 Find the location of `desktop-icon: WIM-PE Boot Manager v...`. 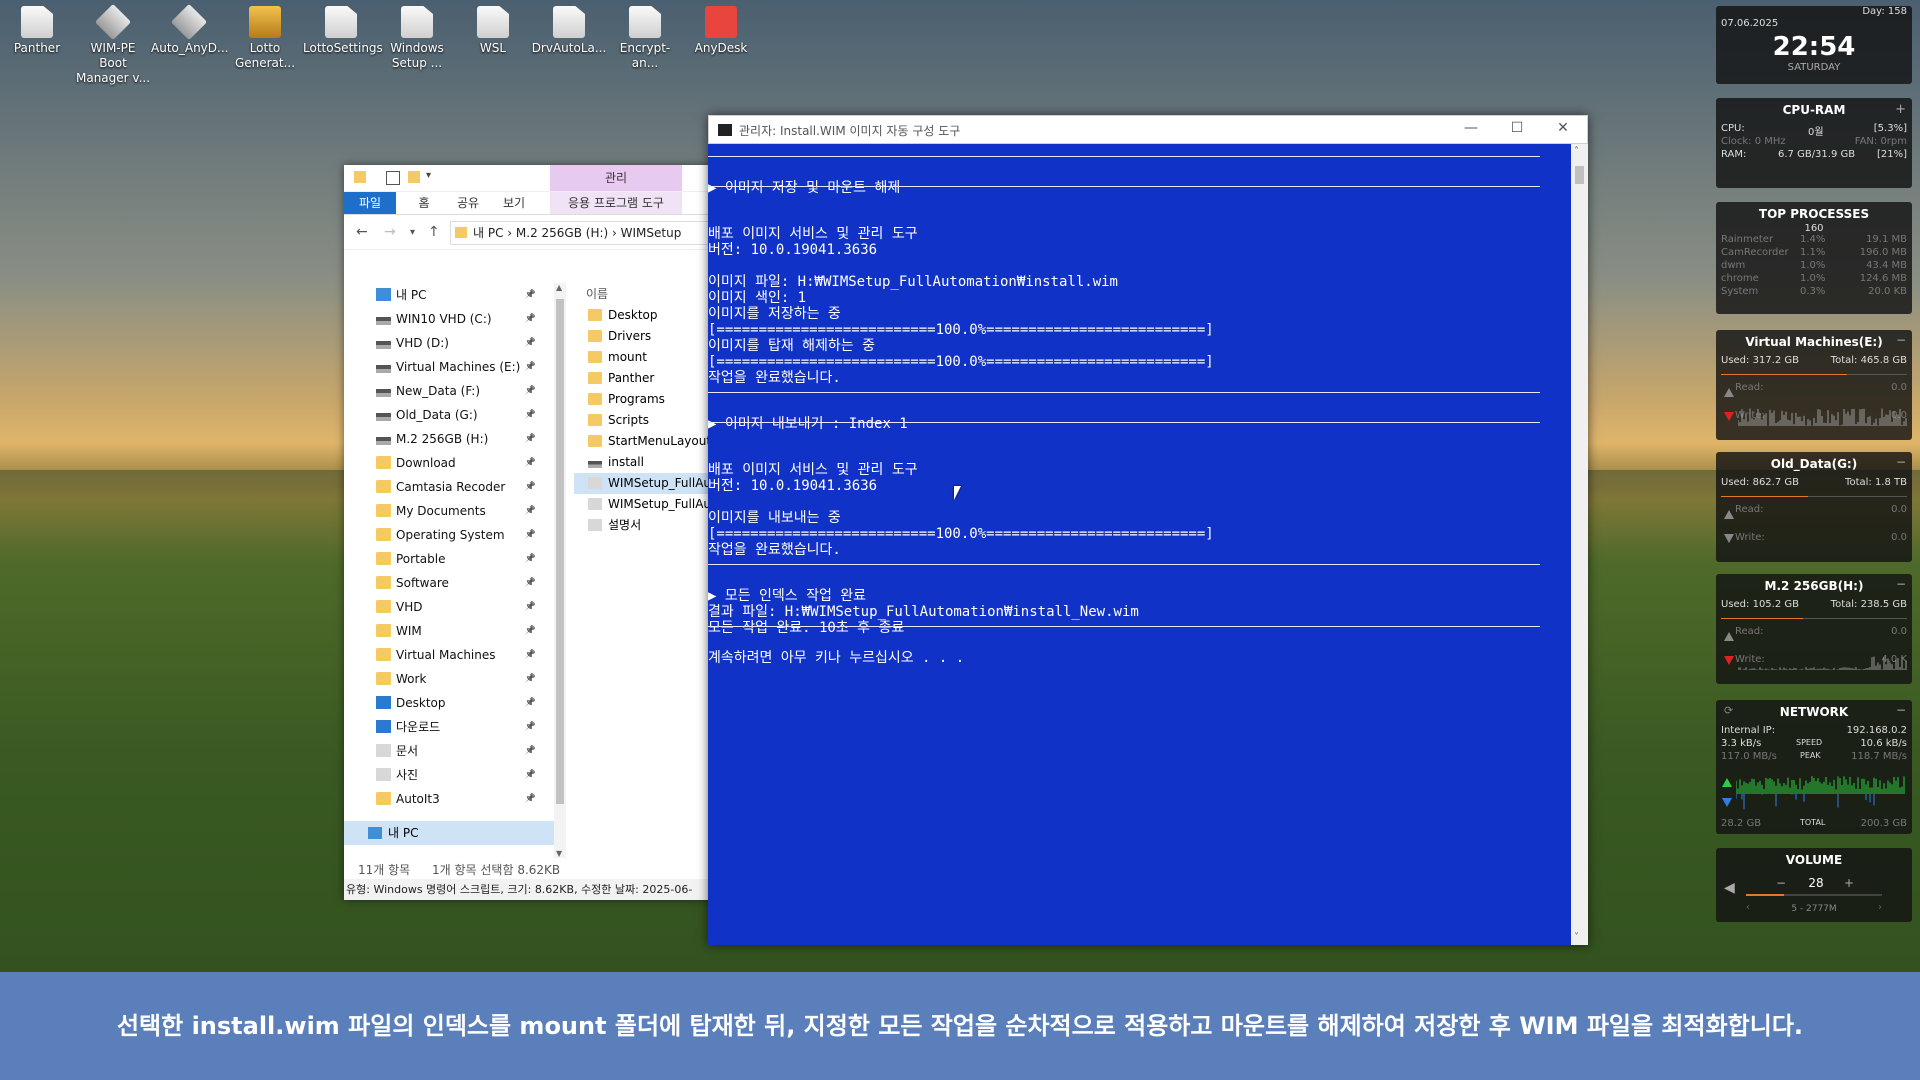

desktop-icon: WIM-PE Boot Manager v... is located at coordinates (113, 44).